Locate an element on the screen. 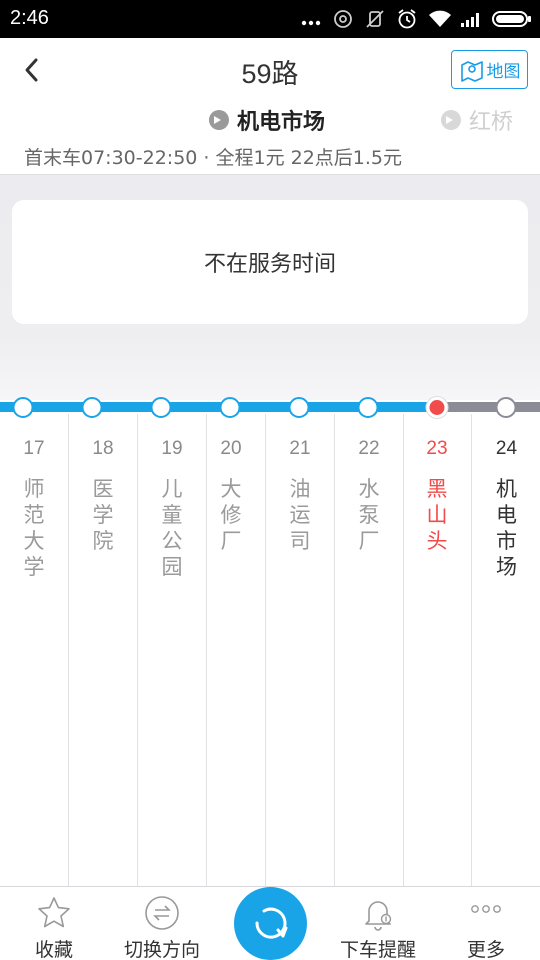  map-button-label: 地图 is located at coordinates (503, 72).